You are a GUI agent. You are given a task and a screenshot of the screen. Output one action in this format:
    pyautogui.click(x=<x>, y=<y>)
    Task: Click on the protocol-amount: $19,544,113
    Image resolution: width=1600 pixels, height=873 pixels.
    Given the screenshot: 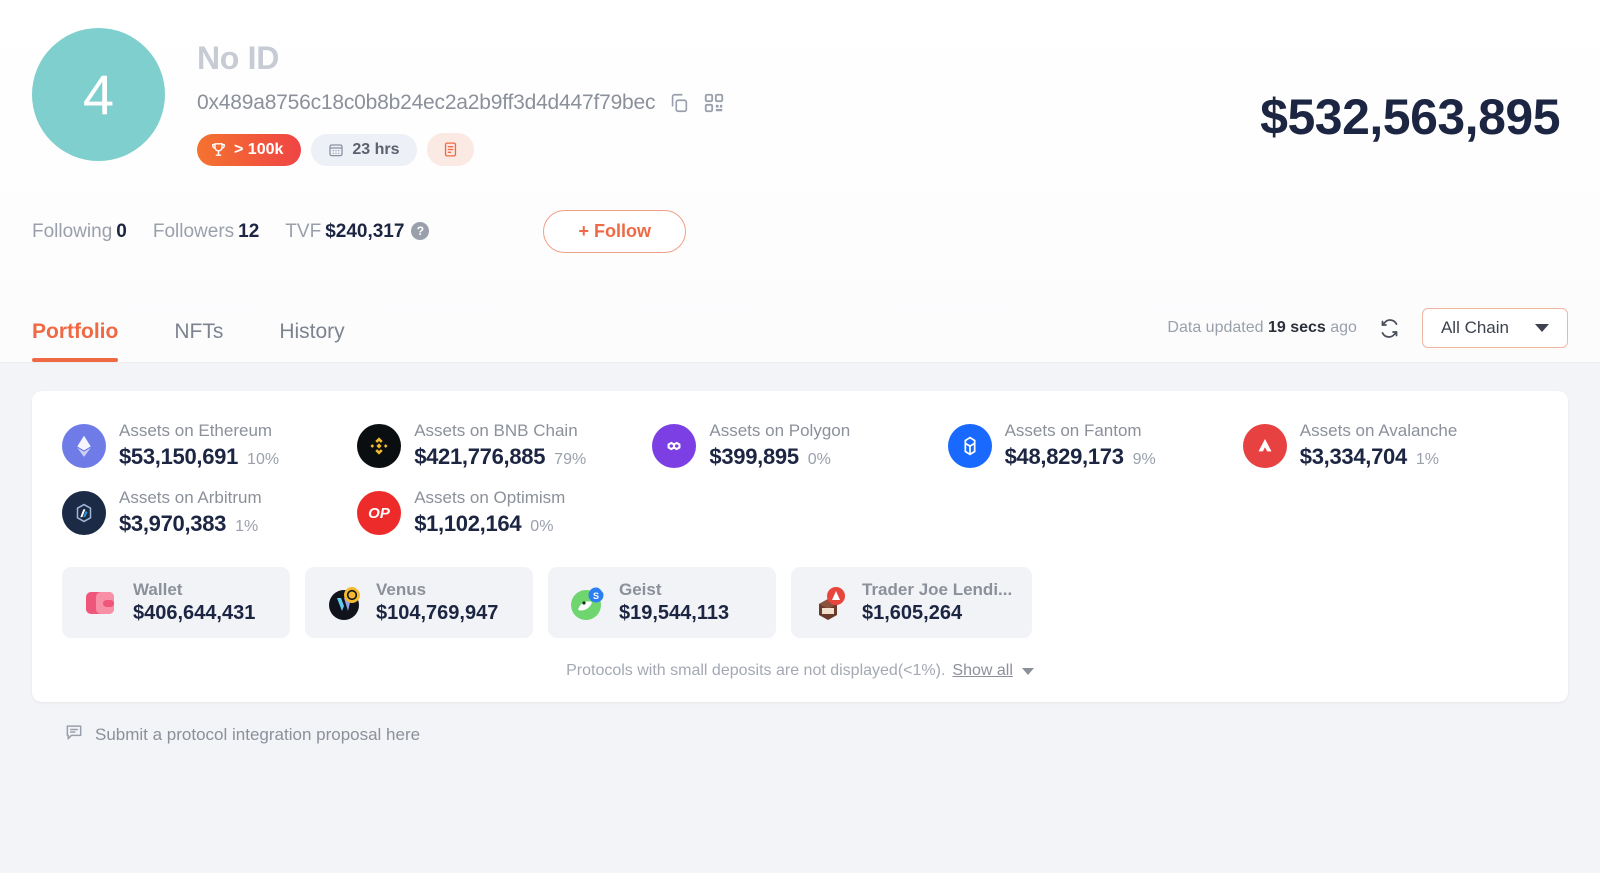 What is the action you would take?
    pyautogui.click(x=674, y=613)
    